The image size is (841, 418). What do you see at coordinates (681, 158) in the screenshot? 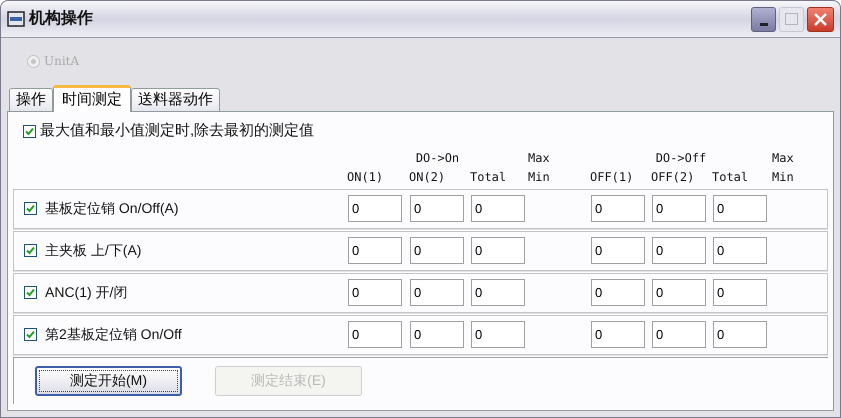
I see `group-header: DO->Off` at bounding box center [681, 158].